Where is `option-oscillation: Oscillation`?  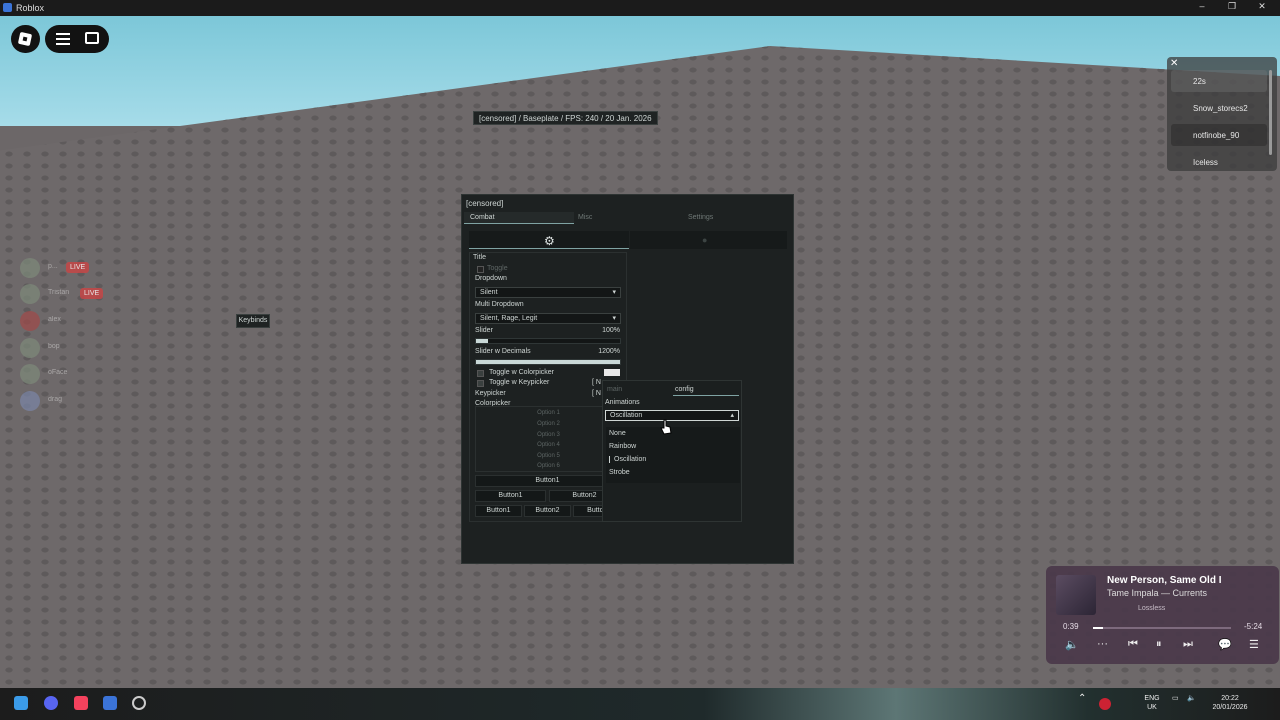 option-oscillation: Oscillation is located at coordinates (627, 459).